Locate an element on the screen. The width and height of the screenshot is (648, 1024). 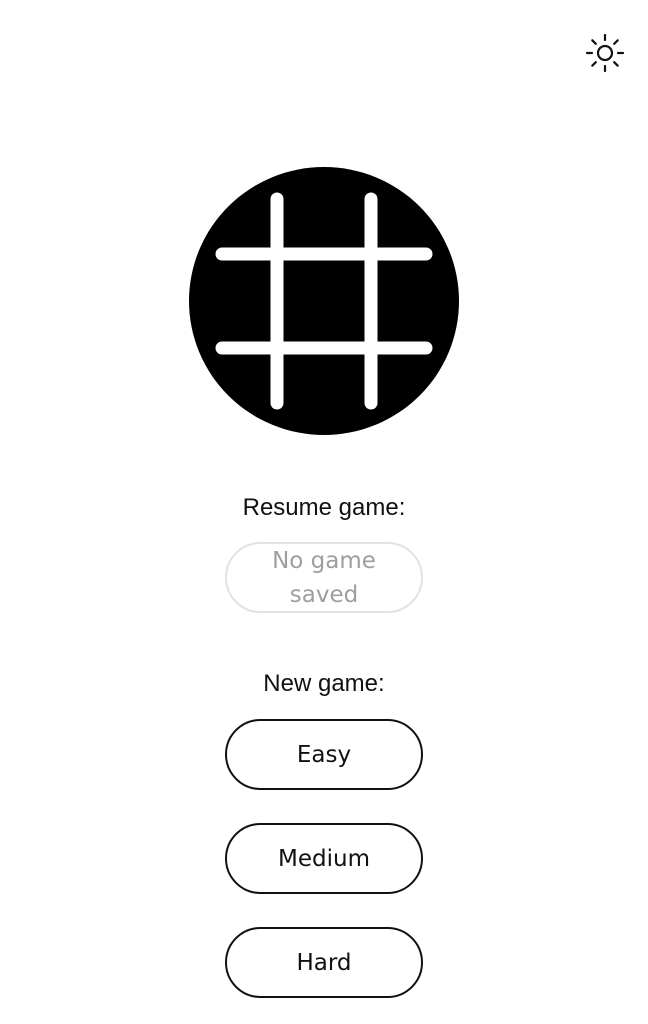
medium-button-label: Medium is located at coordinates (324, 858).